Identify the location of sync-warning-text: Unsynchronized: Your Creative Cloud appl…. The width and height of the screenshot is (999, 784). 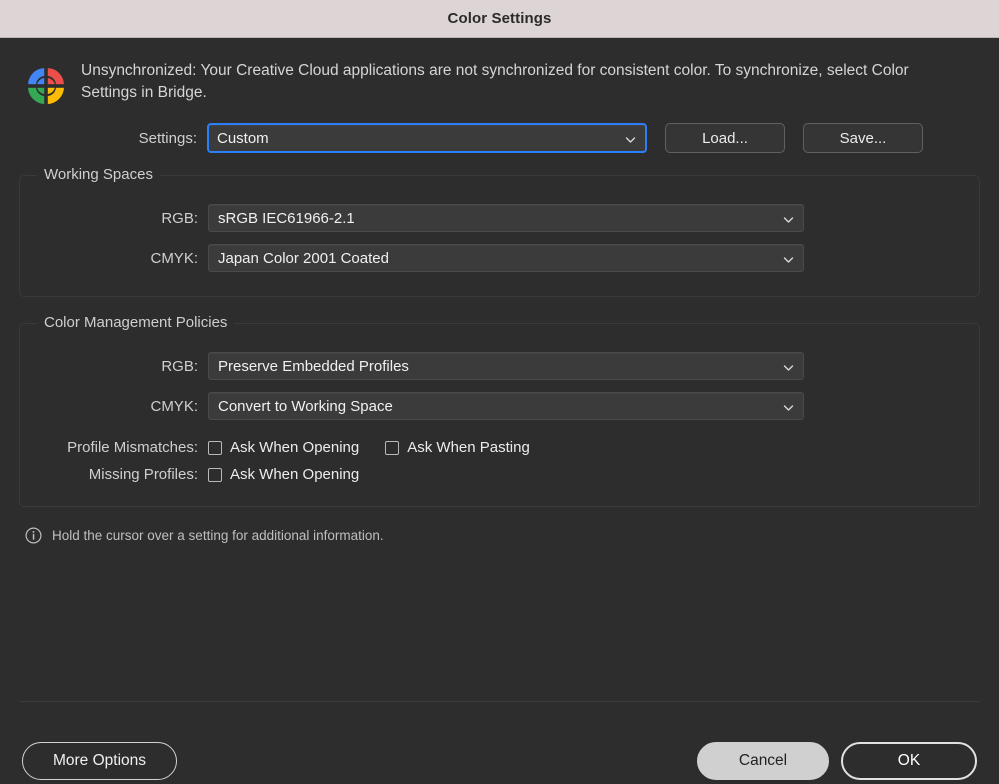
(495, 82).